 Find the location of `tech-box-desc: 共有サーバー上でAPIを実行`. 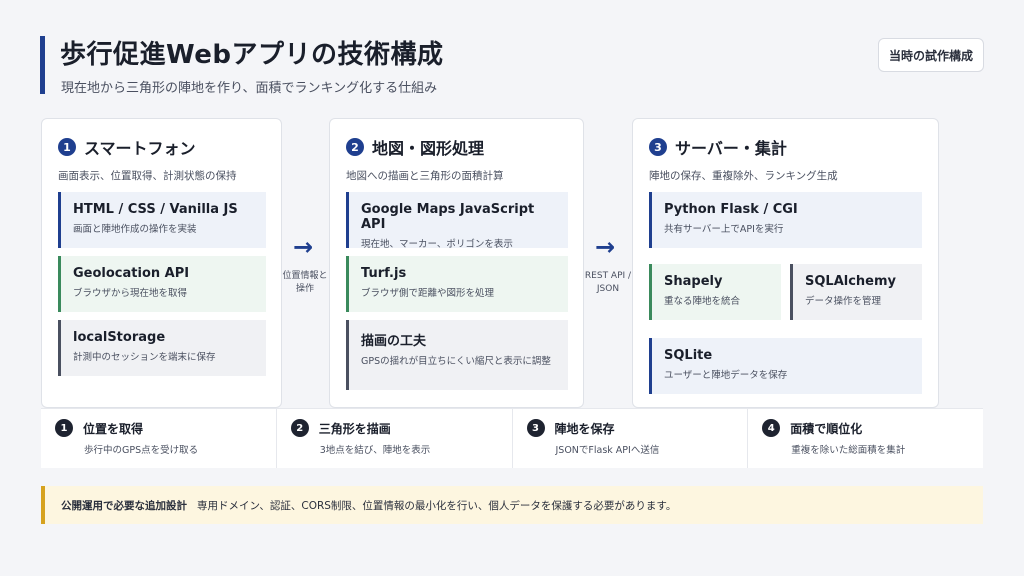

tech-box-desc: 共有サーバー上でAPIを実行 is located at coordinates (724, 229).